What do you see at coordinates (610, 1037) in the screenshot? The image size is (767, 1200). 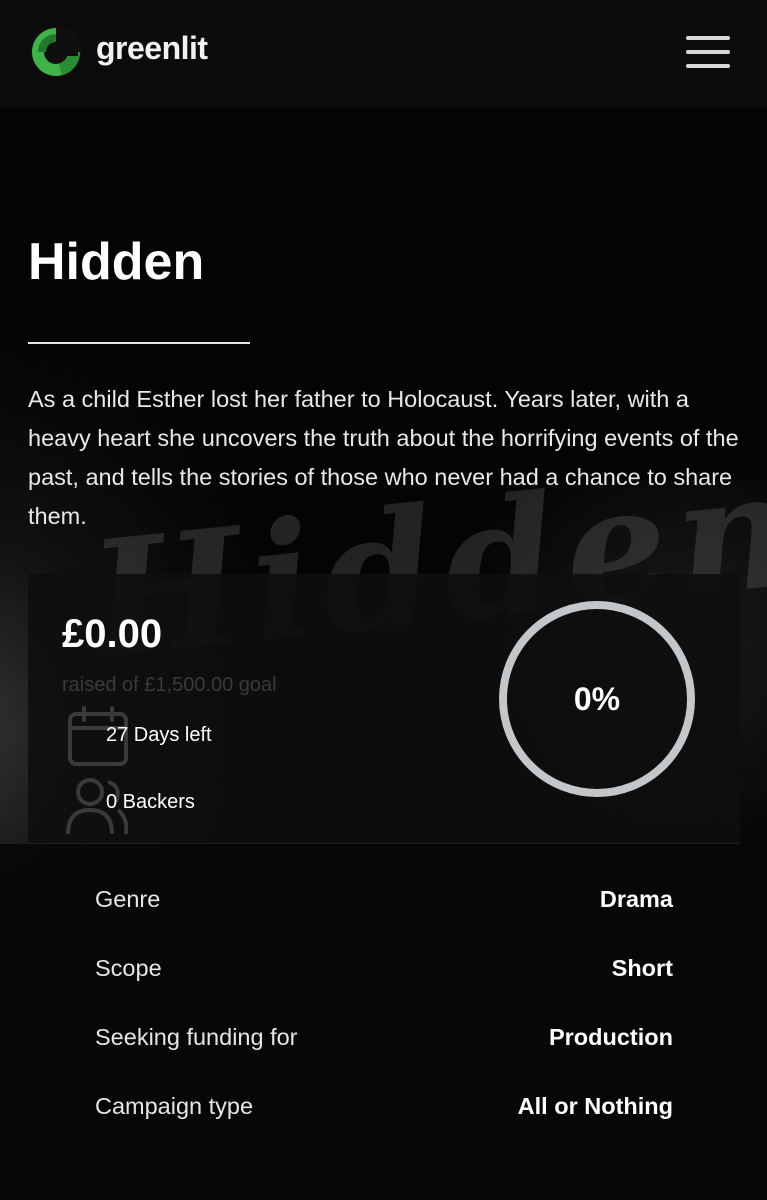 I see `detail-value: Production` at bounding box center [610, 1037].